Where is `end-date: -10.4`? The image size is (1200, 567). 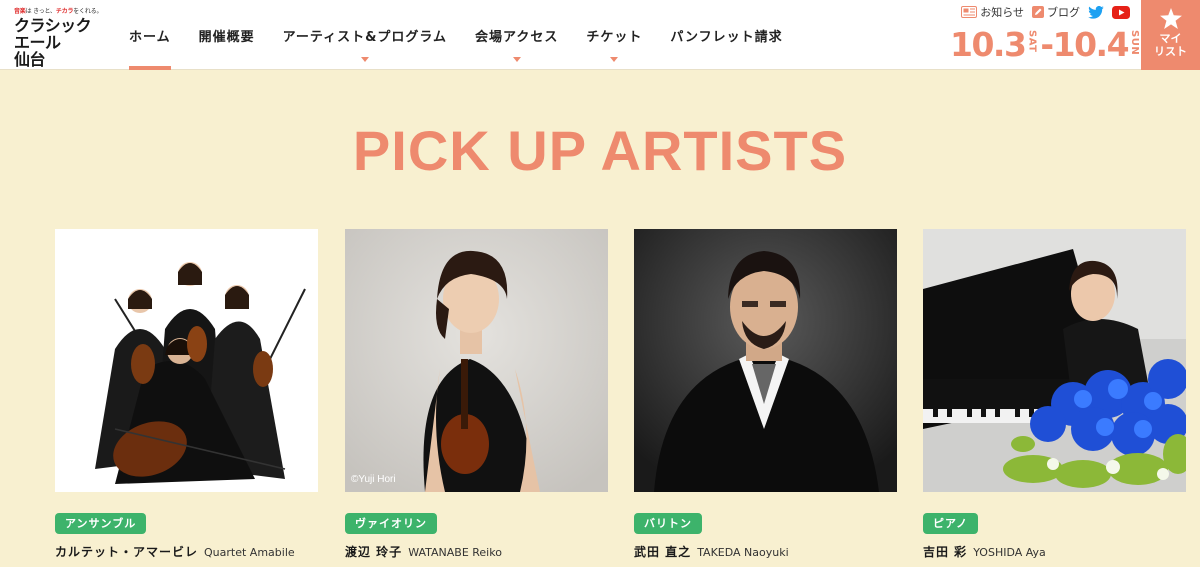 end-date: -10.4 is located at coordinates (1084, 44).